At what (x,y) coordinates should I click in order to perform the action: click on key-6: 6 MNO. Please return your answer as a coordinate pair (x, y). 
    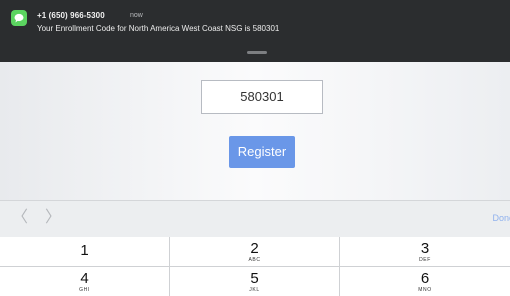
    Looking at the image, I should click on (425, 281).